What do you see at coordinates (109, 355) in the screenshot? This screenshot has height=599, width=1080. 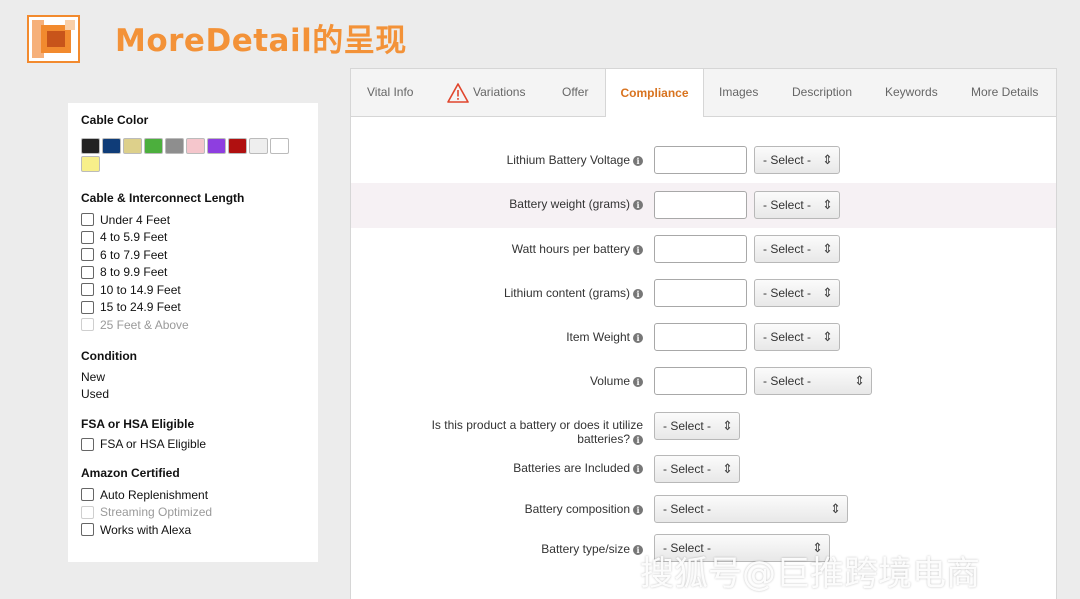 I see `condition-heading: Condition` at bounding box center [109, 355].